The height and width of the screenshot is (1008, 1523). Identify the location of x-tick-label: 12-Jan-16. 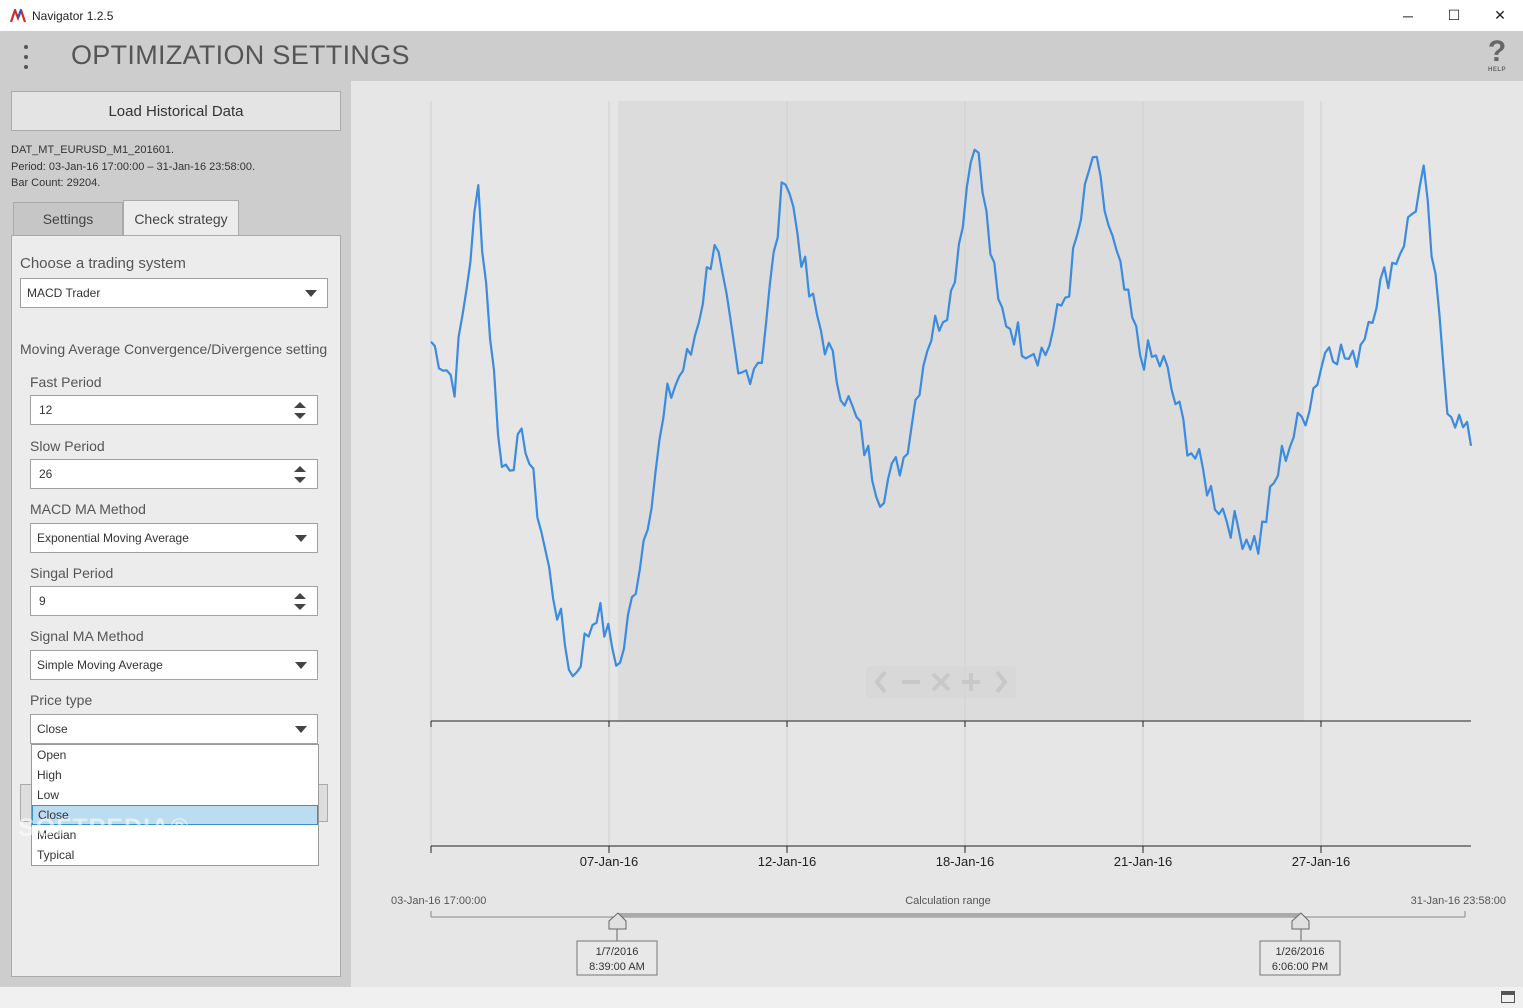
(787, 861).